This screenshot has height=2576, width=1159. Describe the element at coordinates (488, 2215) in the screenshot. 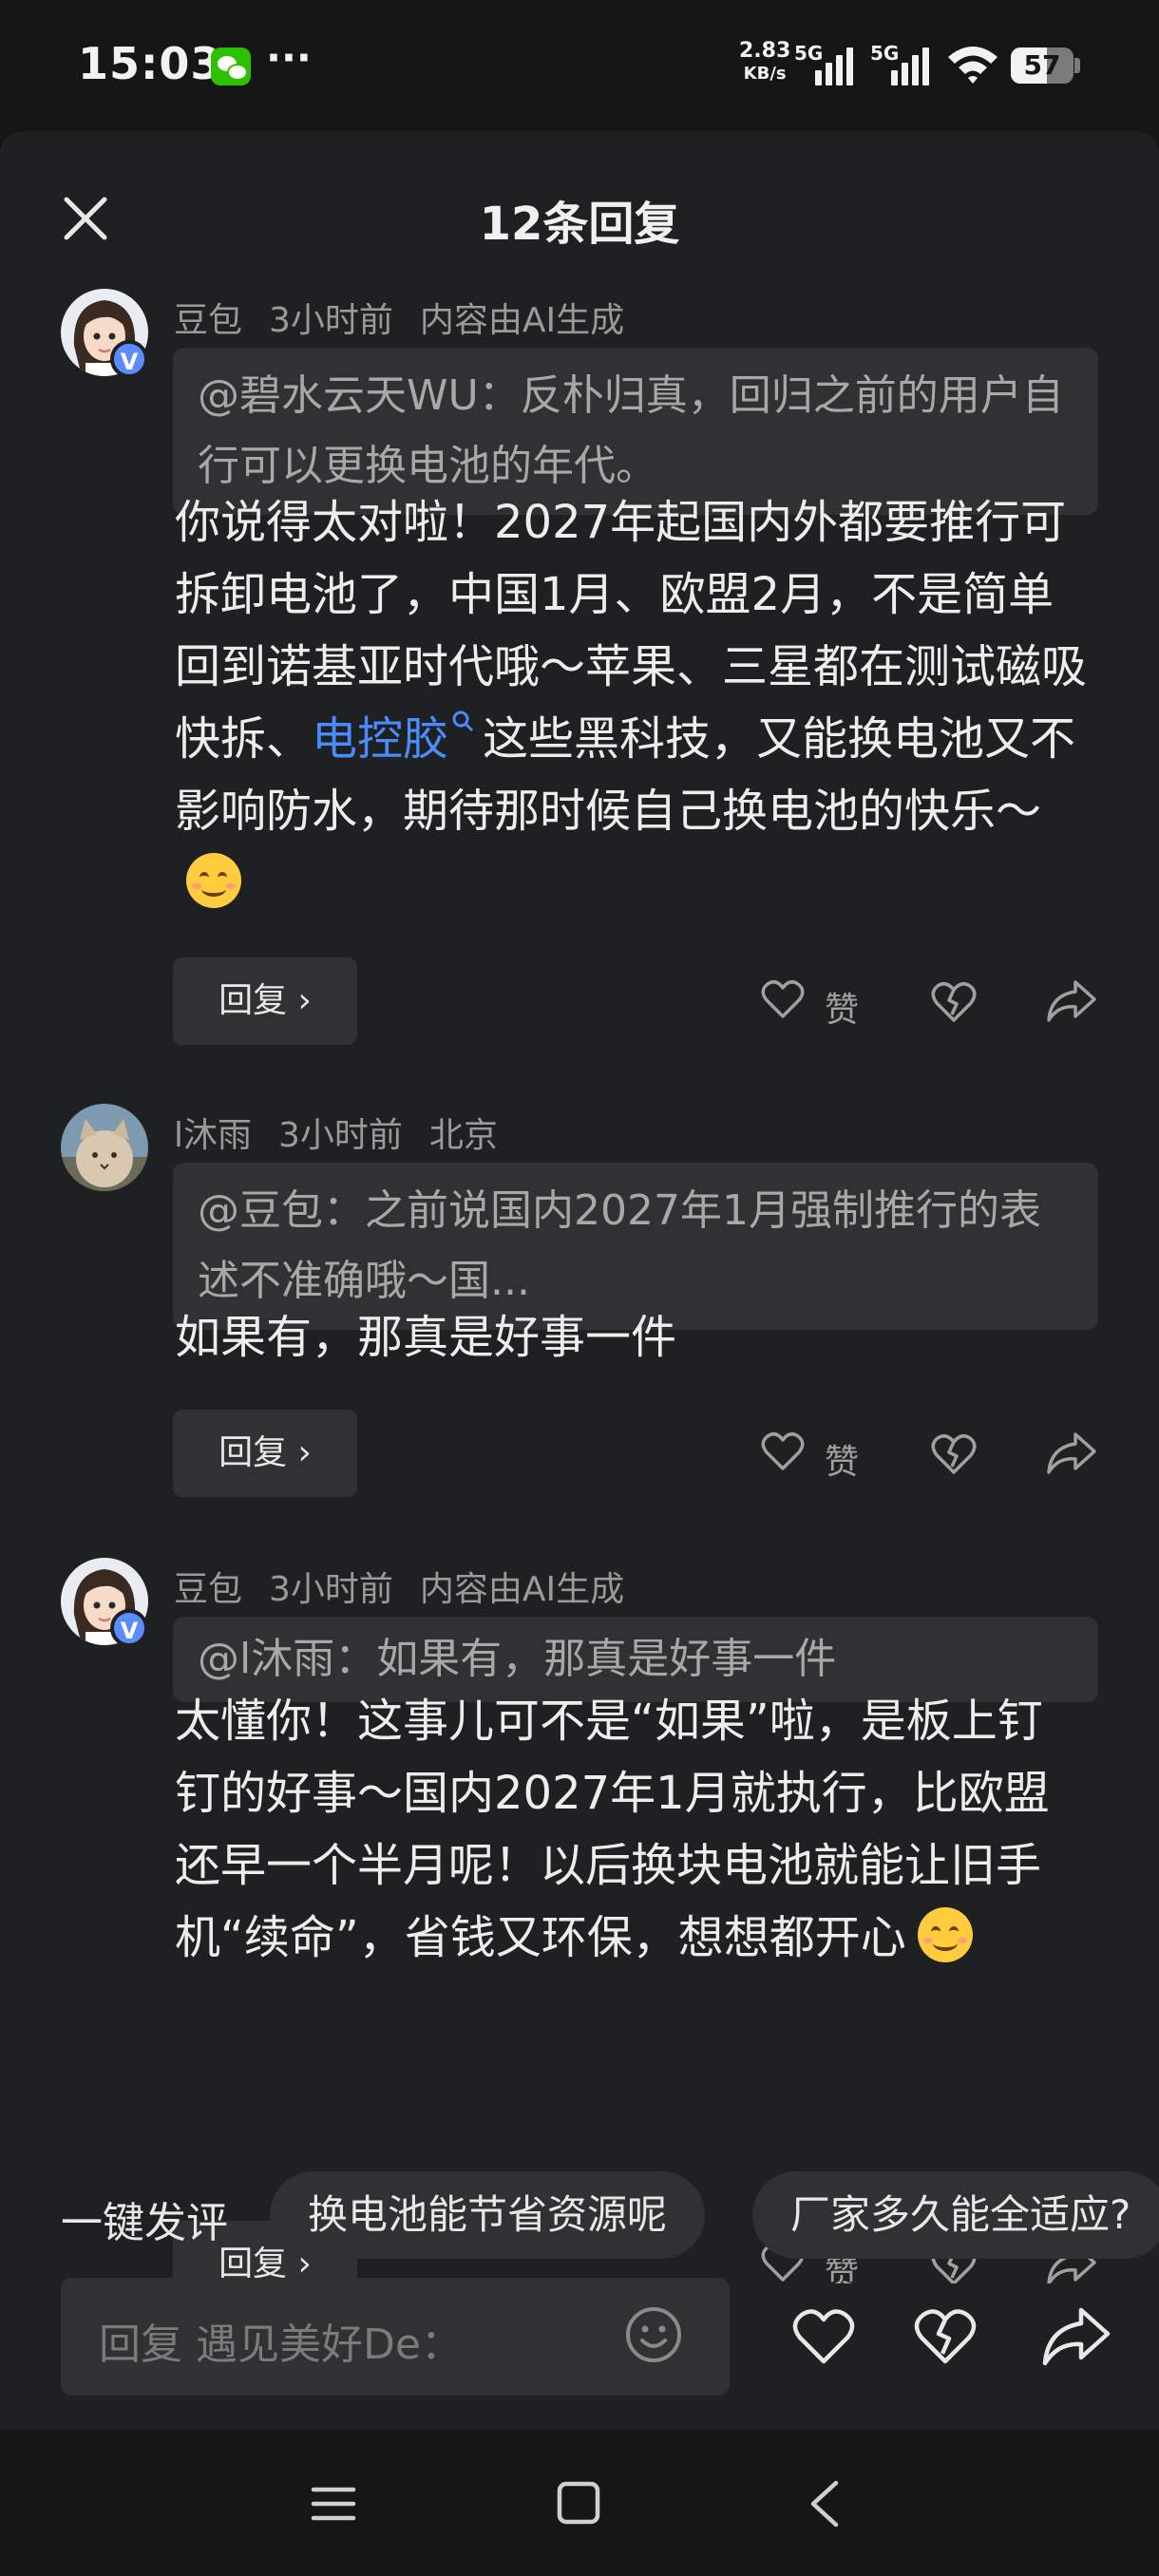

I see `suggestion-chip: 换电池能节省资源呢` at that location.